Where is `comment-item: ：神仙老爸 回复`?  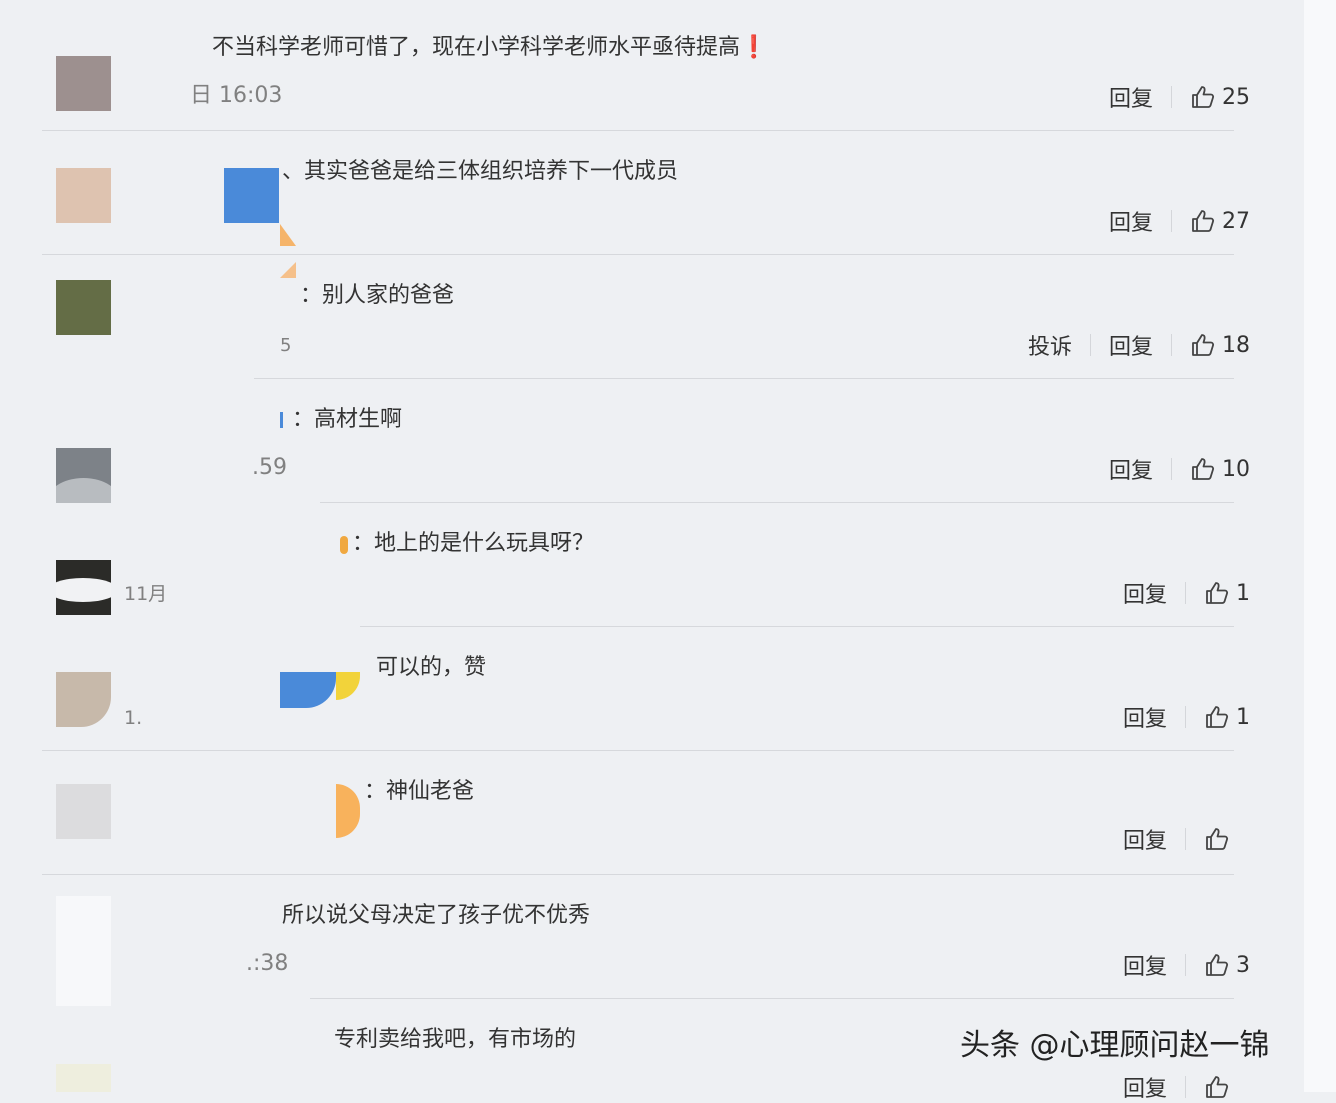 comment-item: ：神仙老爸 回复 is located at coordinates (650, 809).